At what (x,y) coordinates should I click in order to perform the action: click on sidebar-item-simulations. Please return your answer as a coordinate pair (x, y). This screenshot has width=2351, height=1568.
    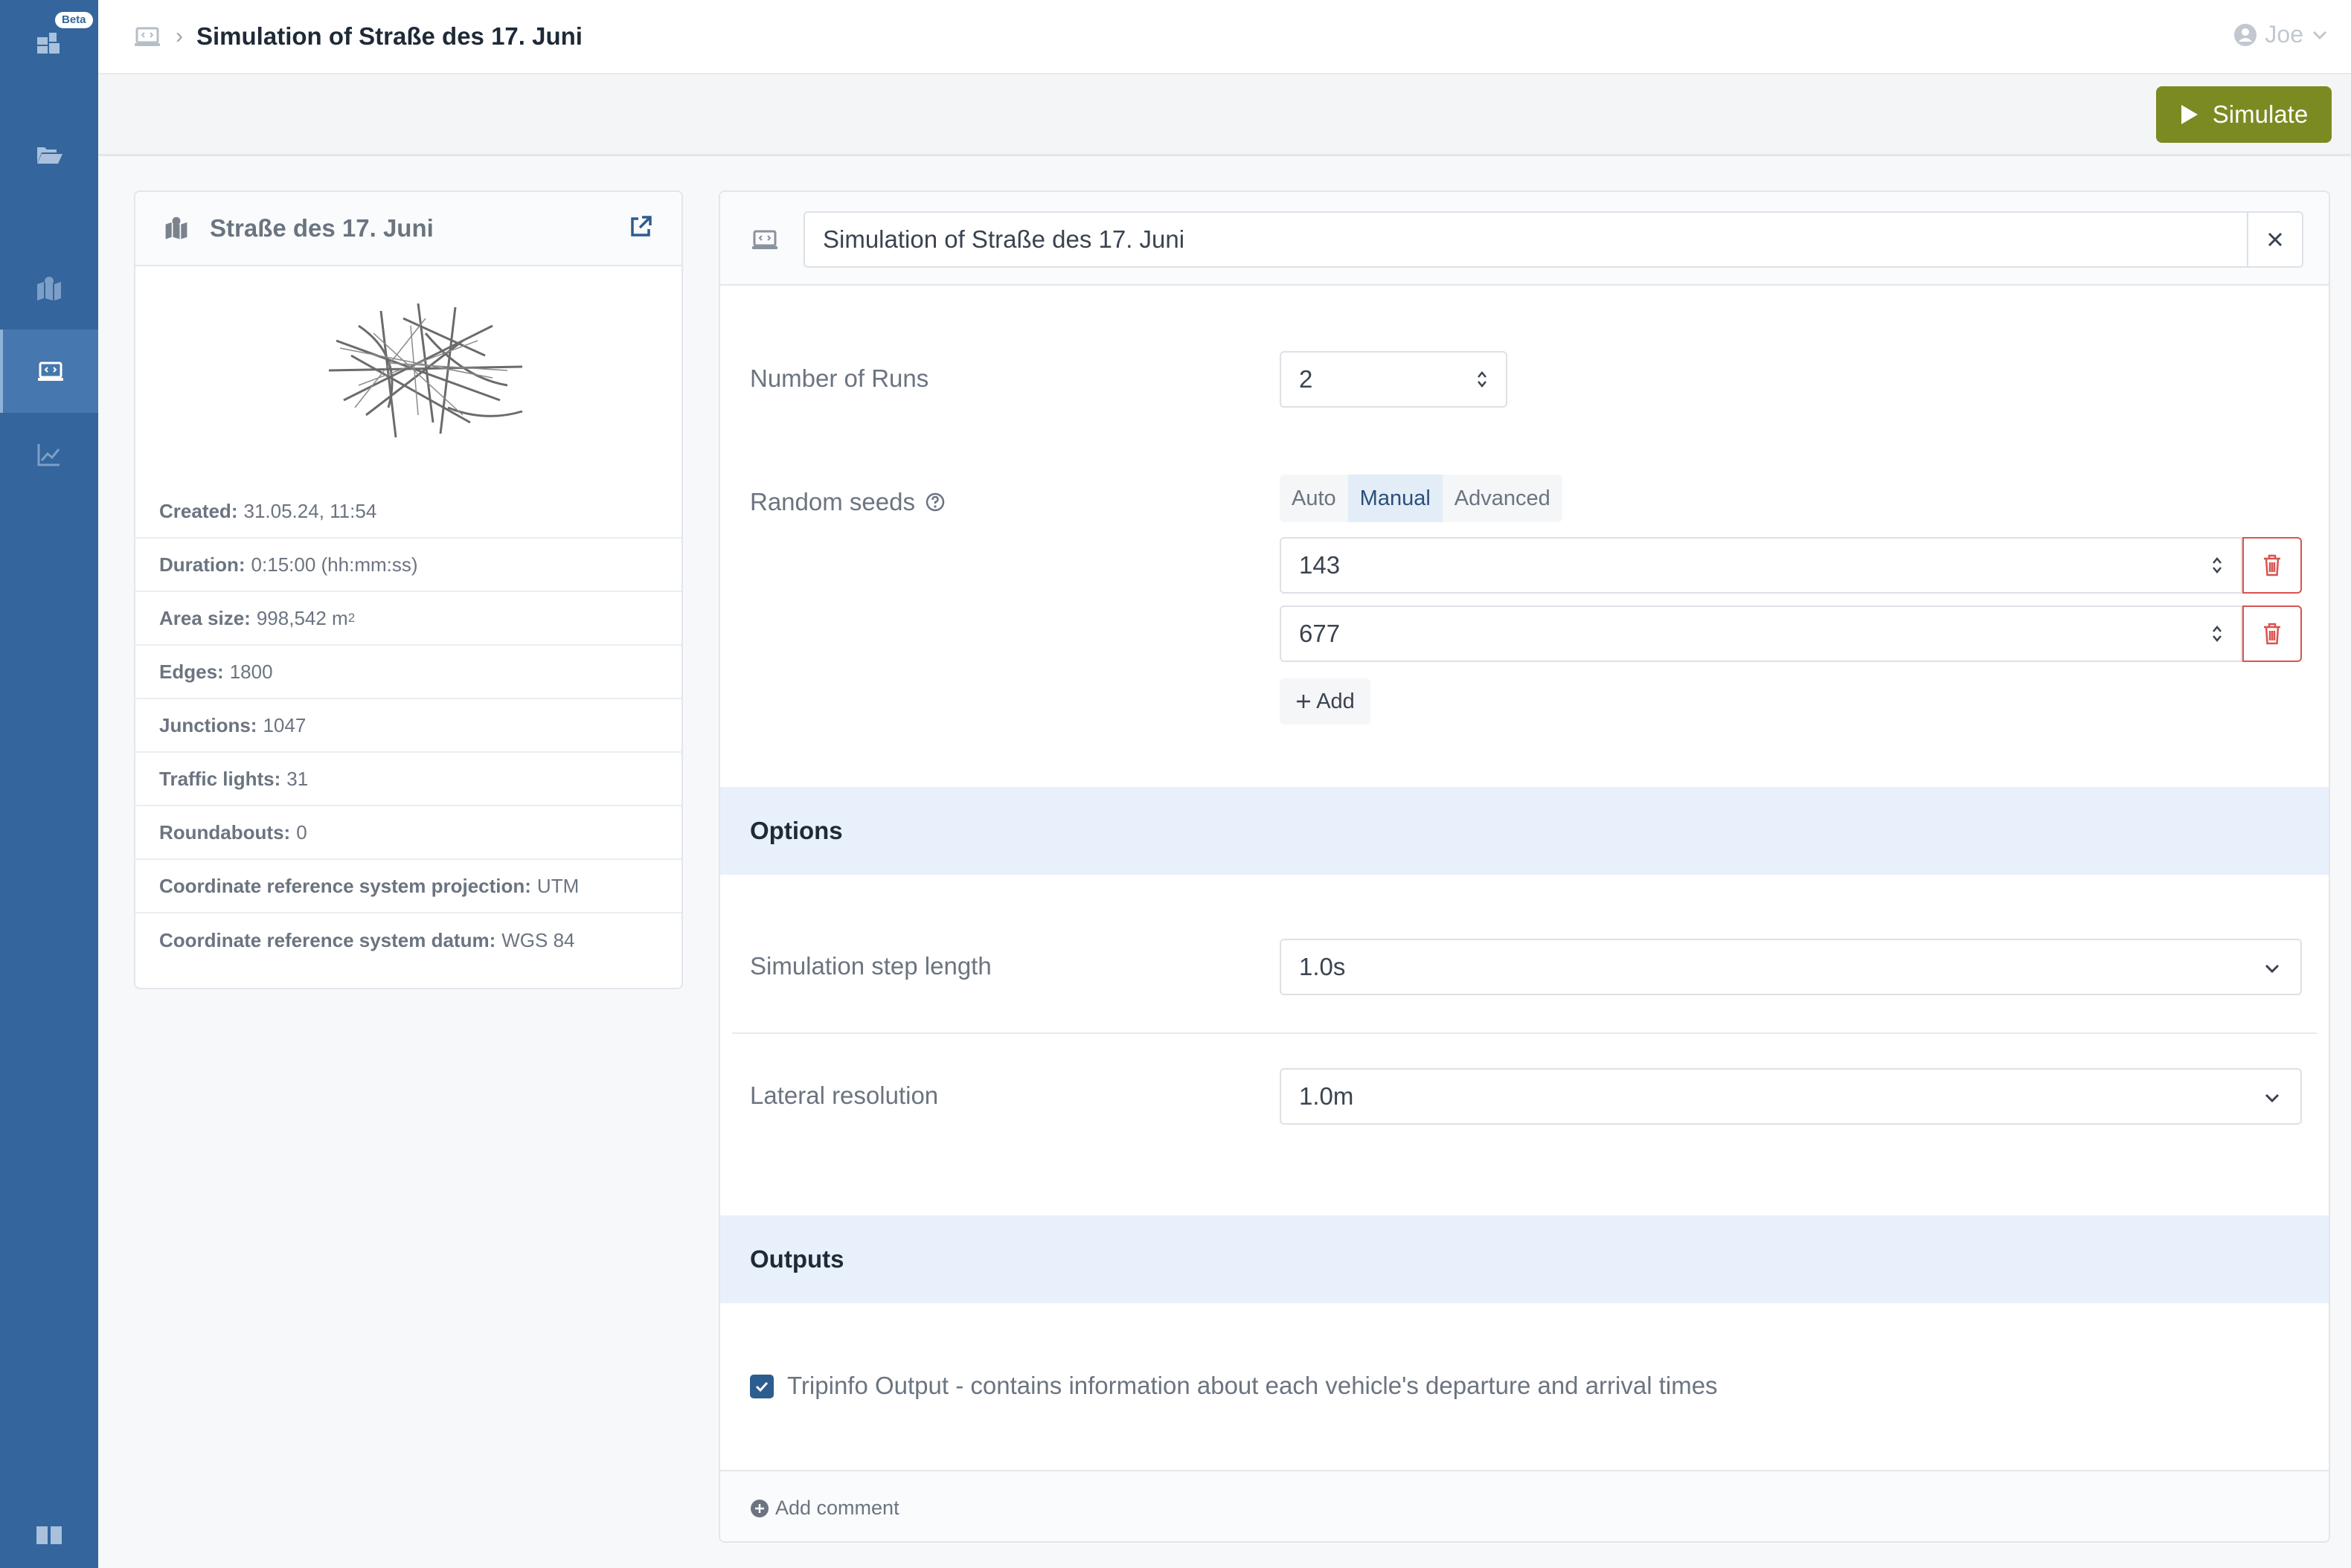
    Looking at the image, I should click on (49, 371).